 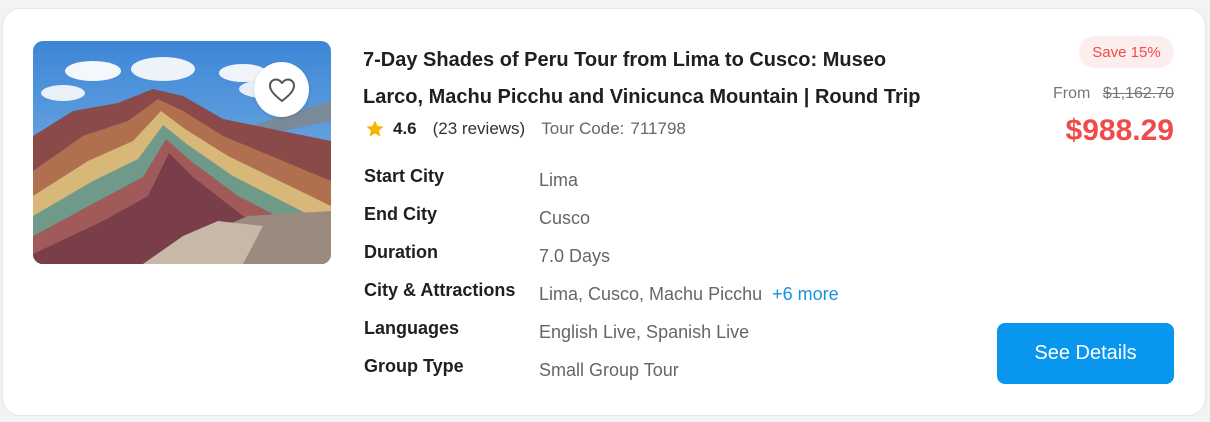 I want to click on save-badge: Save 15%, so click(x=1126, y=52).